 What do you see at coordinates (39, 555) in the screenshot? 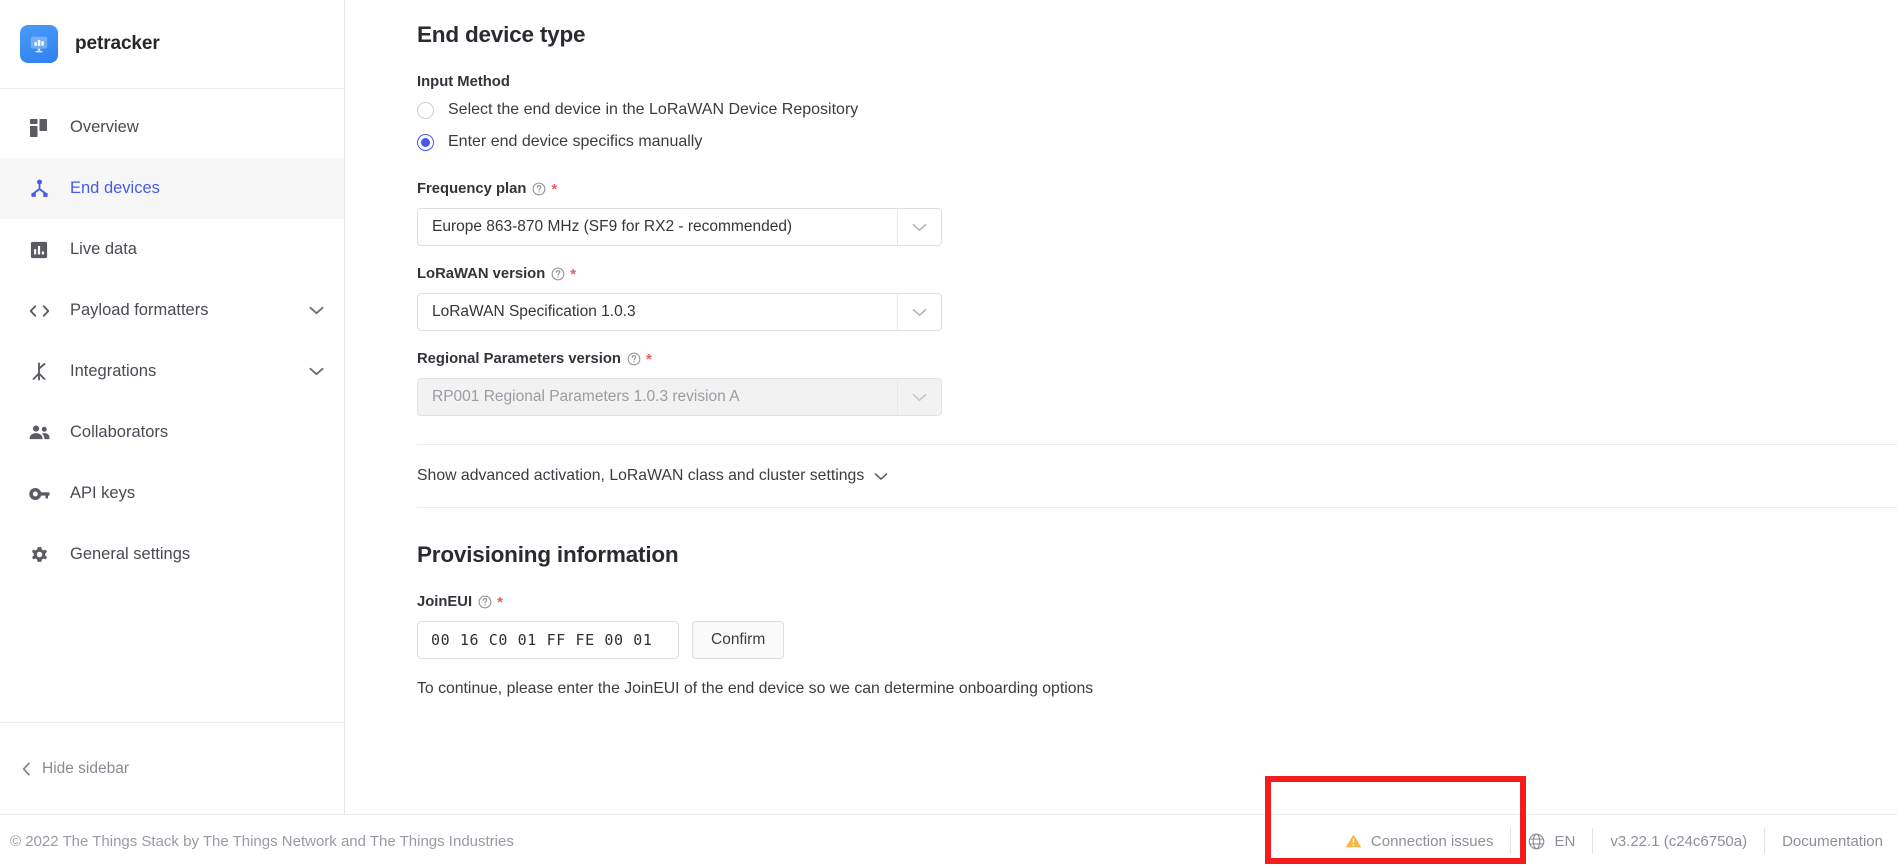
I see `gear-icon` at bounding box center [39, 555].